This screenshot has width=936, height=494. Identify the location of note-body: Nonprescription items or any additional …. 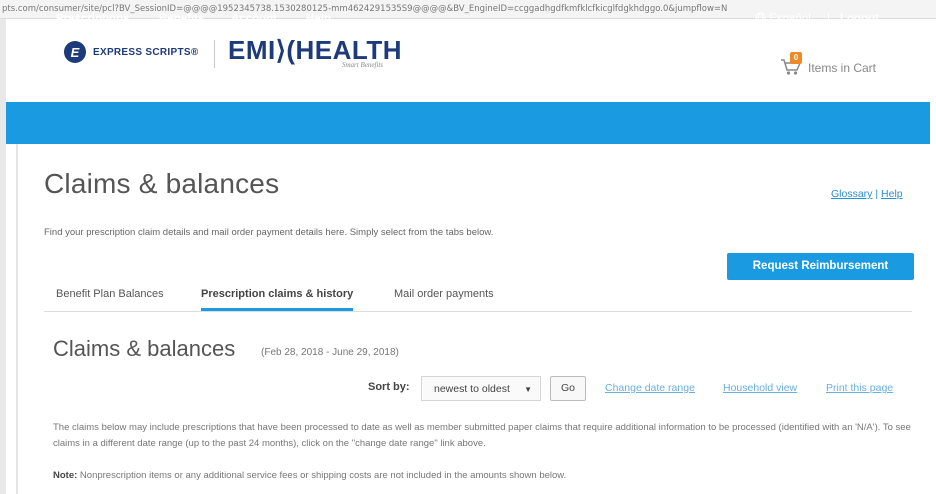
(322, 475).